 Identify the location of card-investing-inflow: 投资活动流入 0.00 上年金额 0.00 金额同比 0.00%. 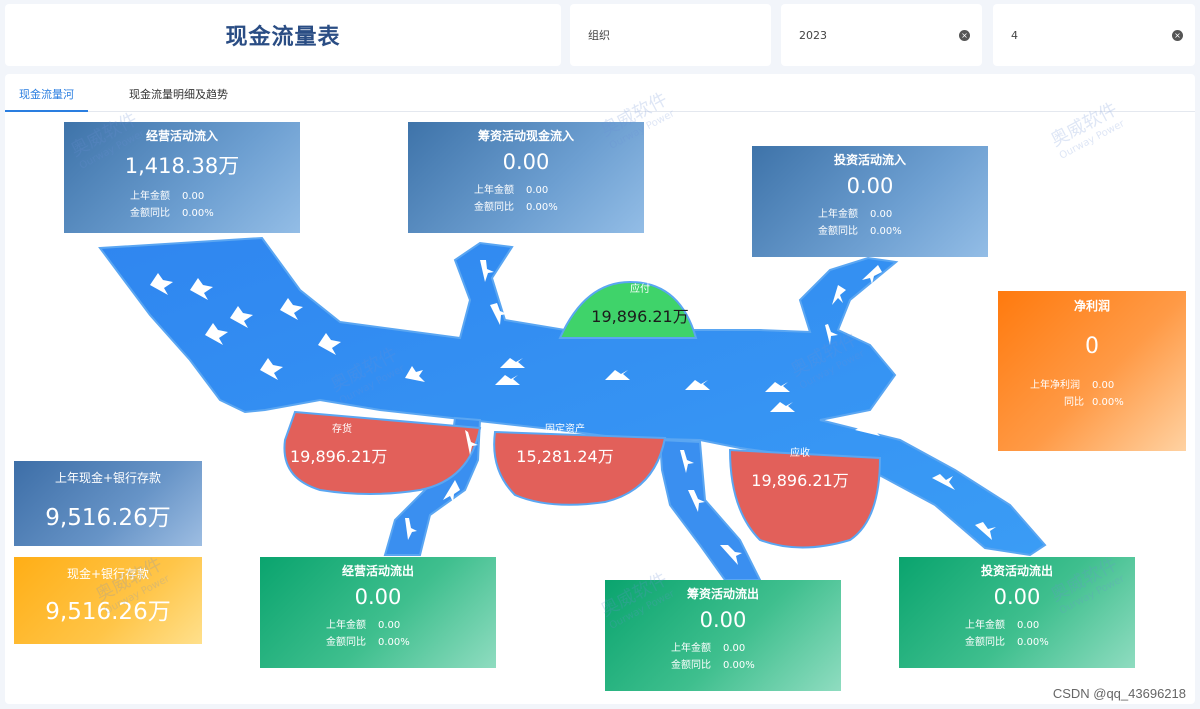
(870, 201).